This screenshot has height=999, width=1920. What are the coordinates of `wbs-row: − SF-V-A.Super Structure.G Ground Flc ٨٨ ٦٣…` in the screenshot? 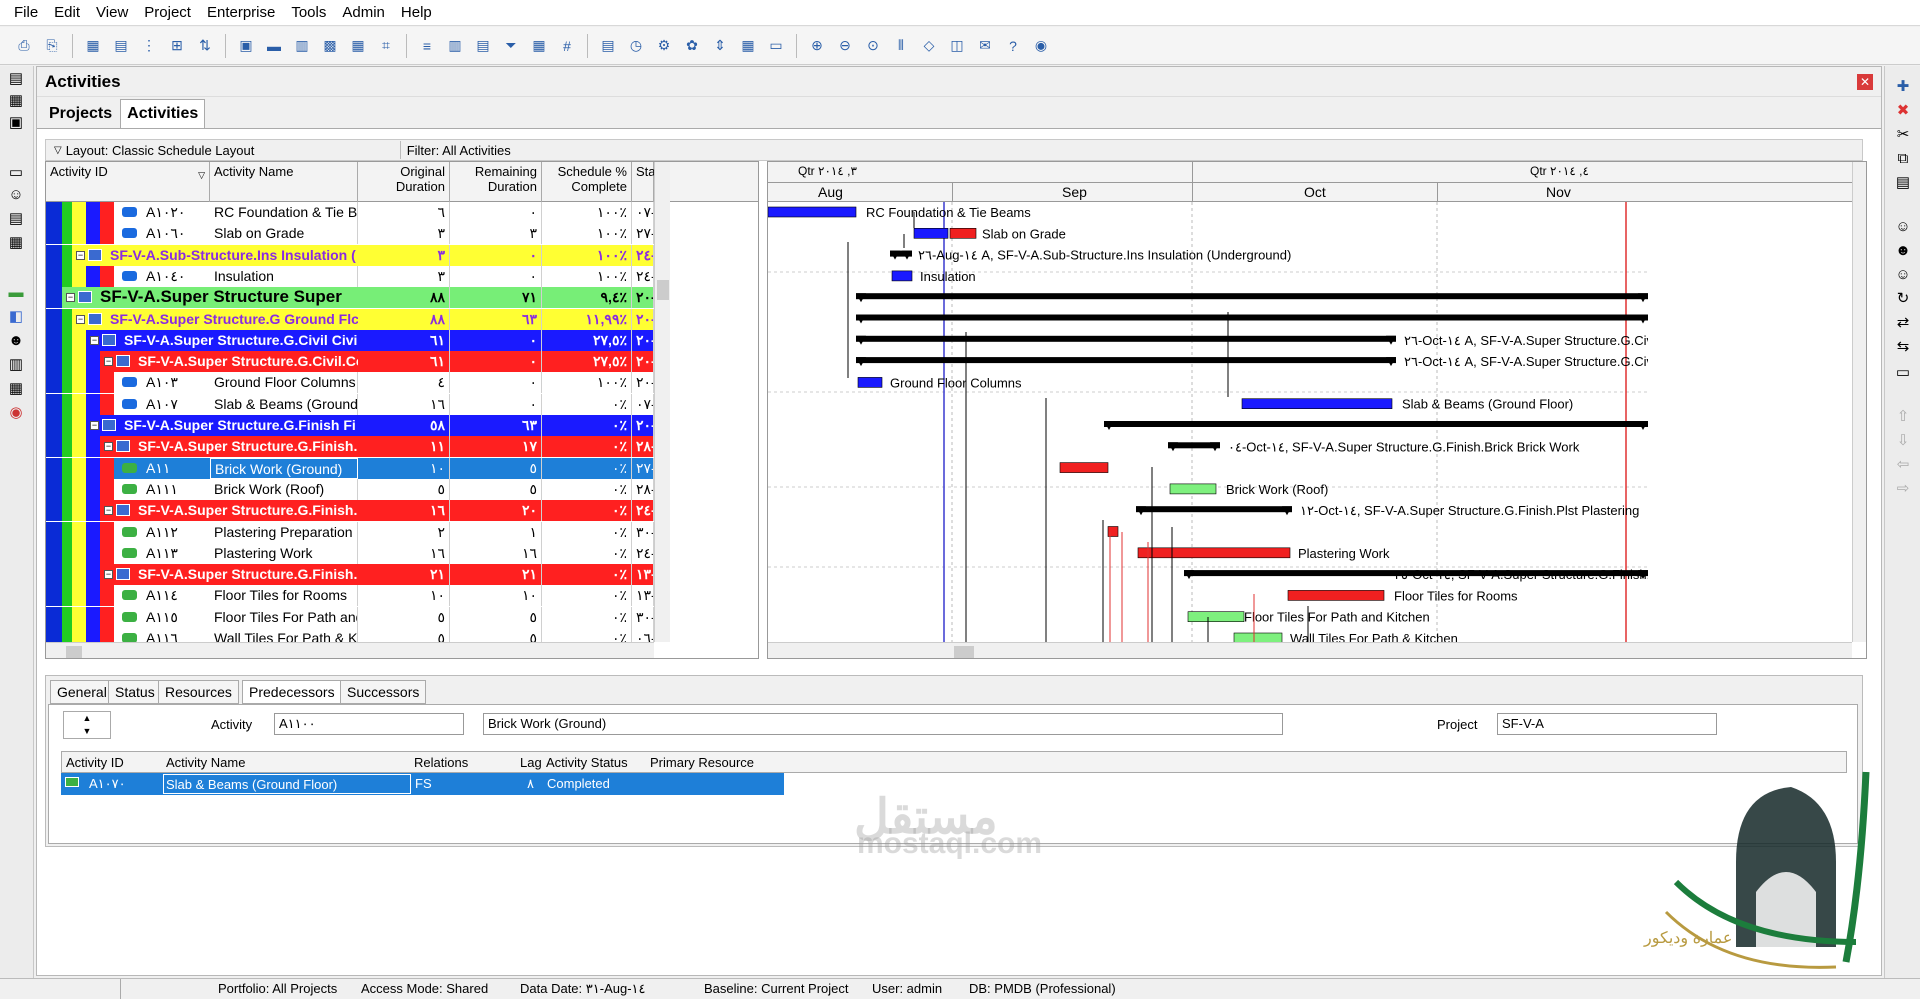 It's located at (350, 319).